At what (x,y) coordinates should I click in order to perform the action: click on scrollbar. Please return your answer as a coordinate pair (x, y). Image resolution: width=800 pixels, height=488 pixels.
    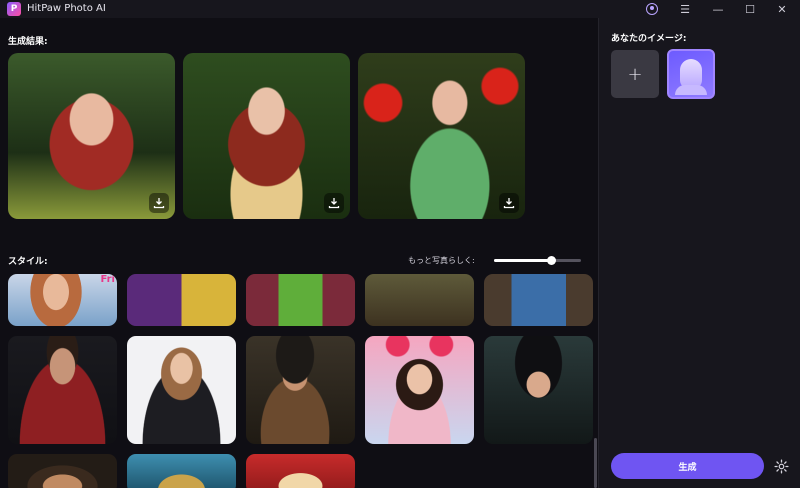
    Looking at the image, I should click on (595, 463).